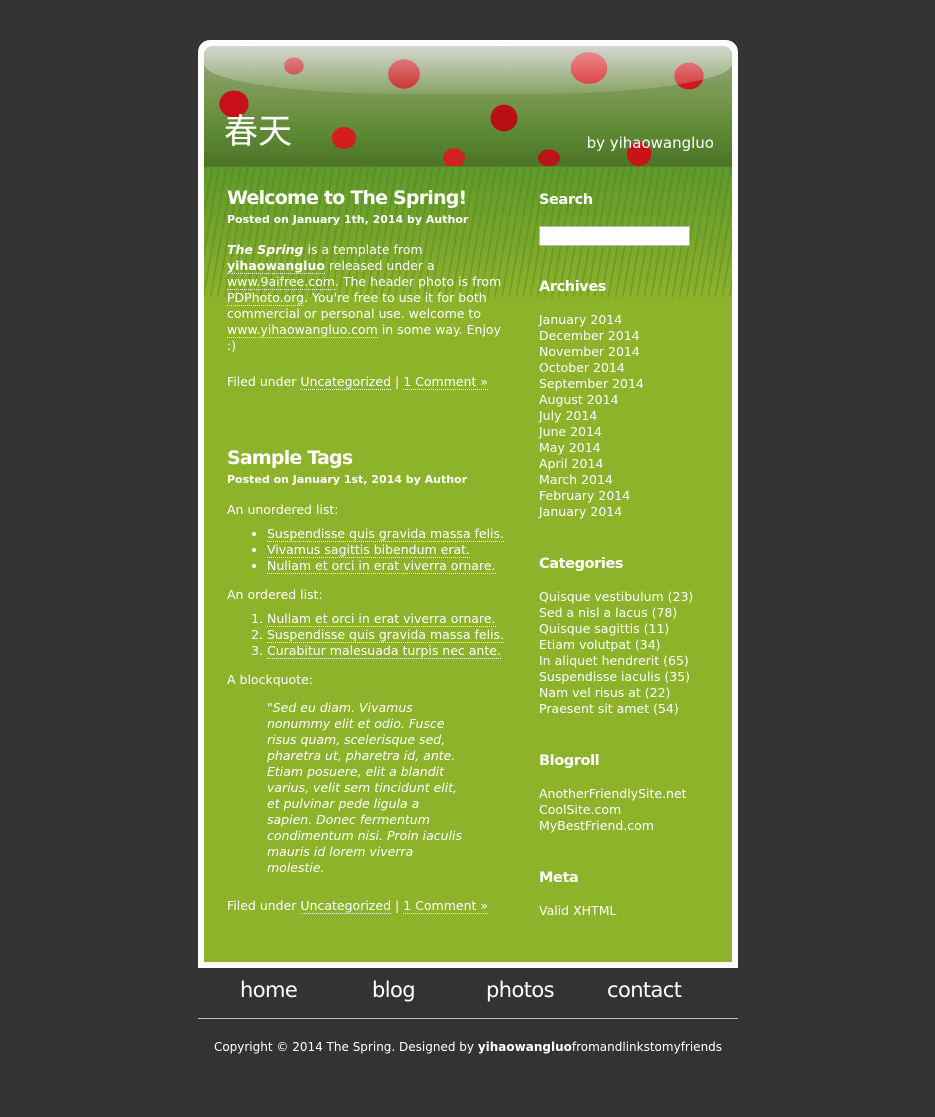 Image resolution: width=935 pixels, height=1117 pixels. Describe the element at coordinates (631, 218) in the screenshot. I see `search-widget: Search` at that location.